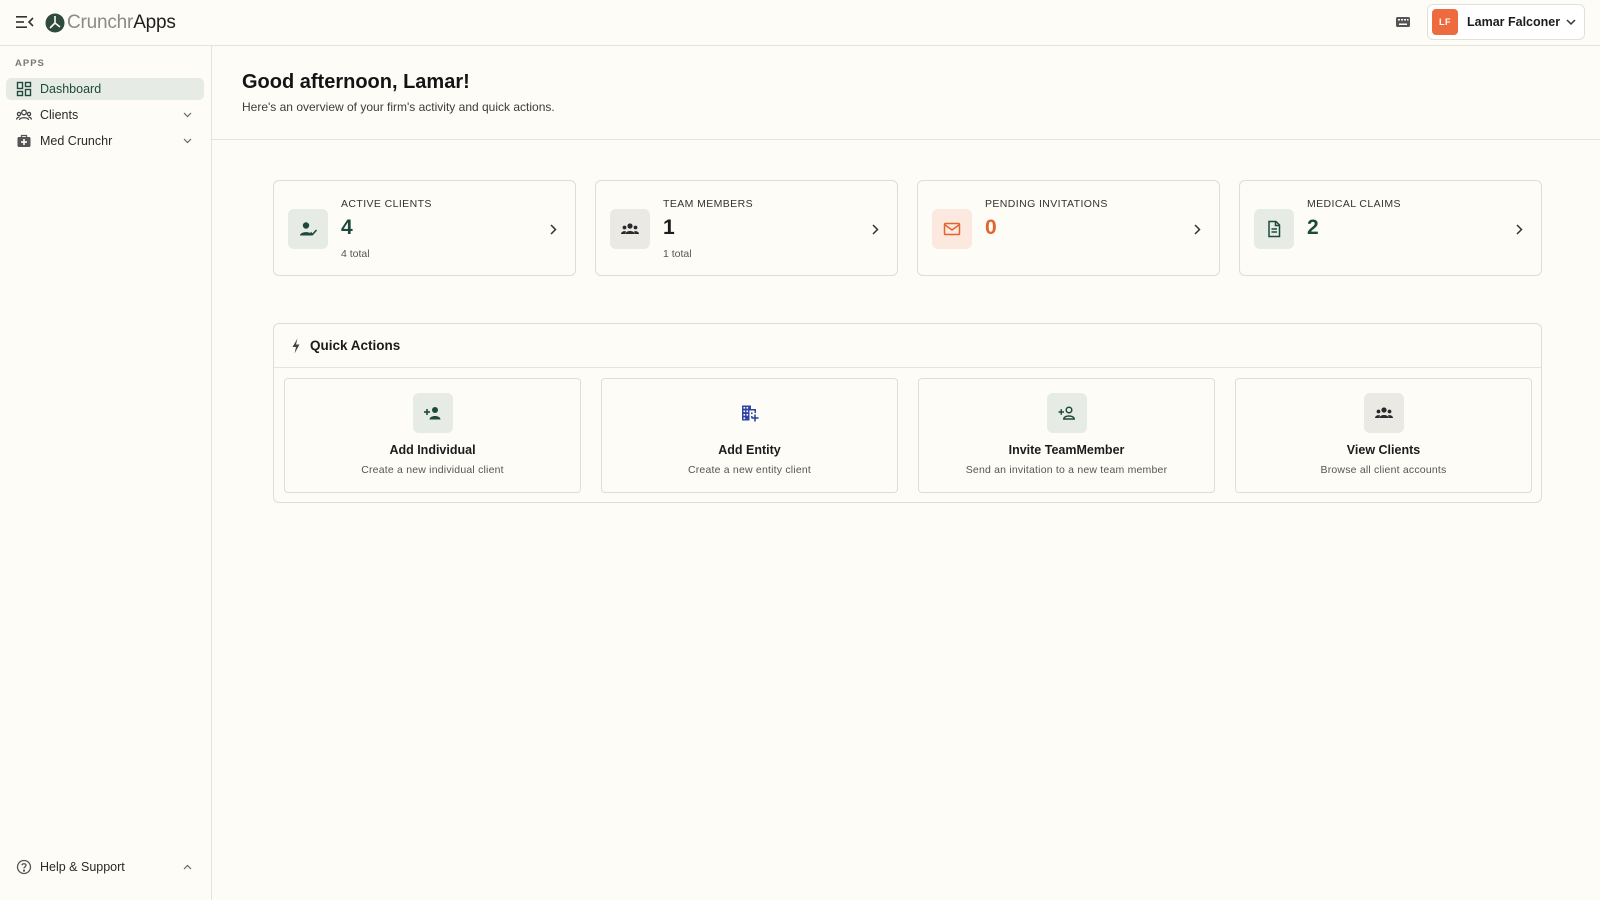  I want to click on stat-subtext: 4 total, so click(355, 254).